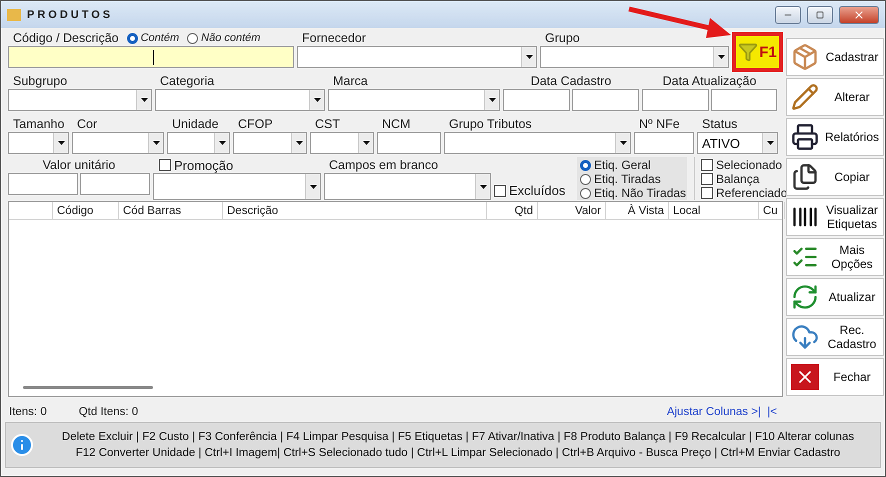 Image resolution: width=886 pixels, height=477 pixels. Describe the element at coordinates (334, 38) in the screenshot. I see `field-label: Fornecedor` at that location.